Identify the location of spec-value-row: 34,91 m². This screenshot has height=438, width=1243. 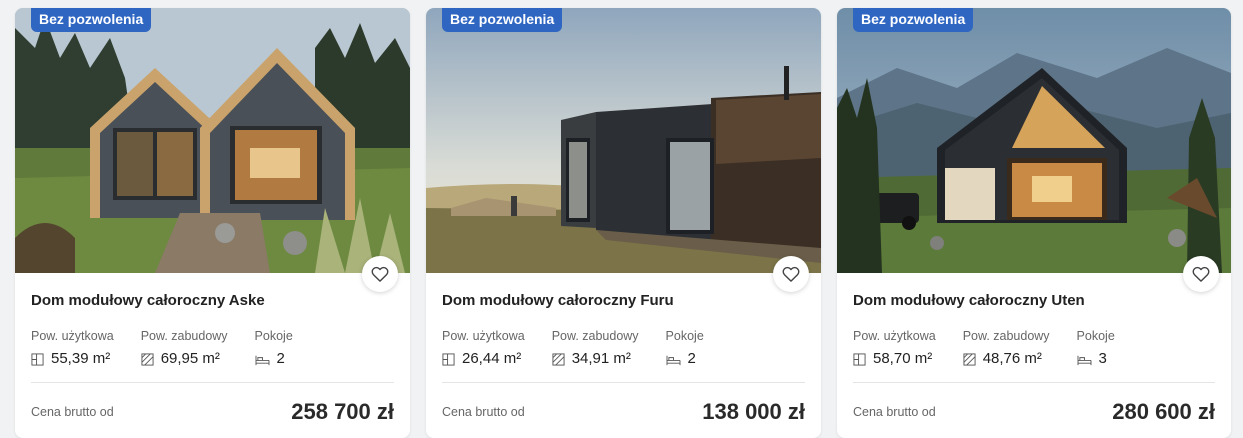
(595, 359).